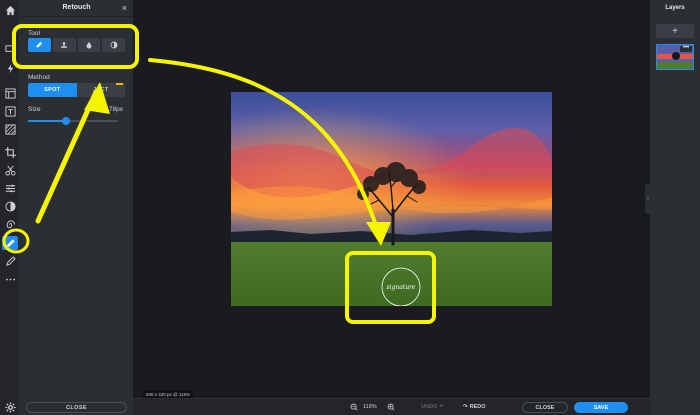  I want to click on svg-text: signature, so click(401, 287).